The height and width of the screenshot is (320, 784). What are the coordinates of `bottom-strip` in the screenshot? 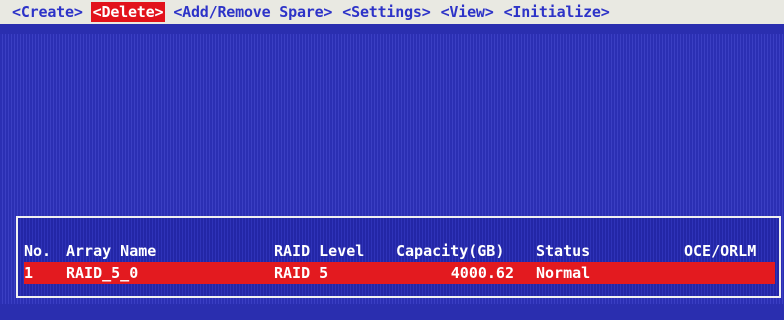 It's located at (392, 312).